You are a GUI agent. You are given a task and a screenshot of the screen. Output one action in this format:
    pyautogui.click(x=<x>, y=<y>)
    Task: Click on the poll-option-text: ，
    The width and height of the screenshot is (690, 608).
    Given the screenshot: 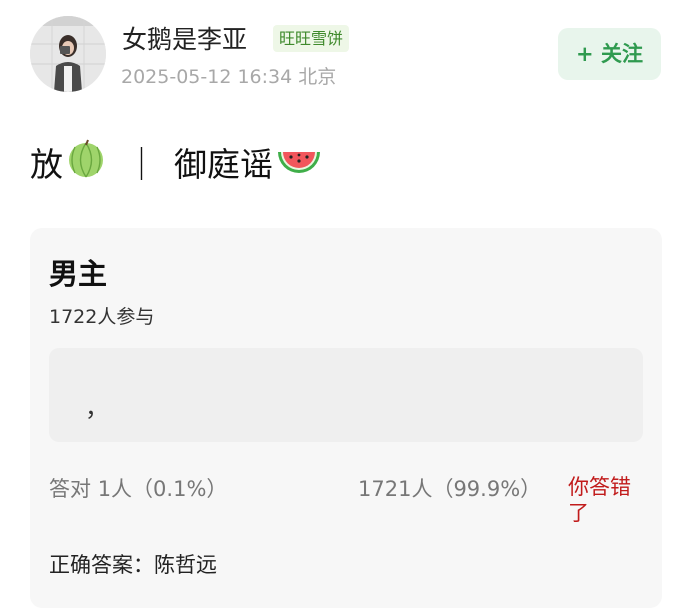 What is the action you would take?
    pyautogui.click(x=97, y=408)
    